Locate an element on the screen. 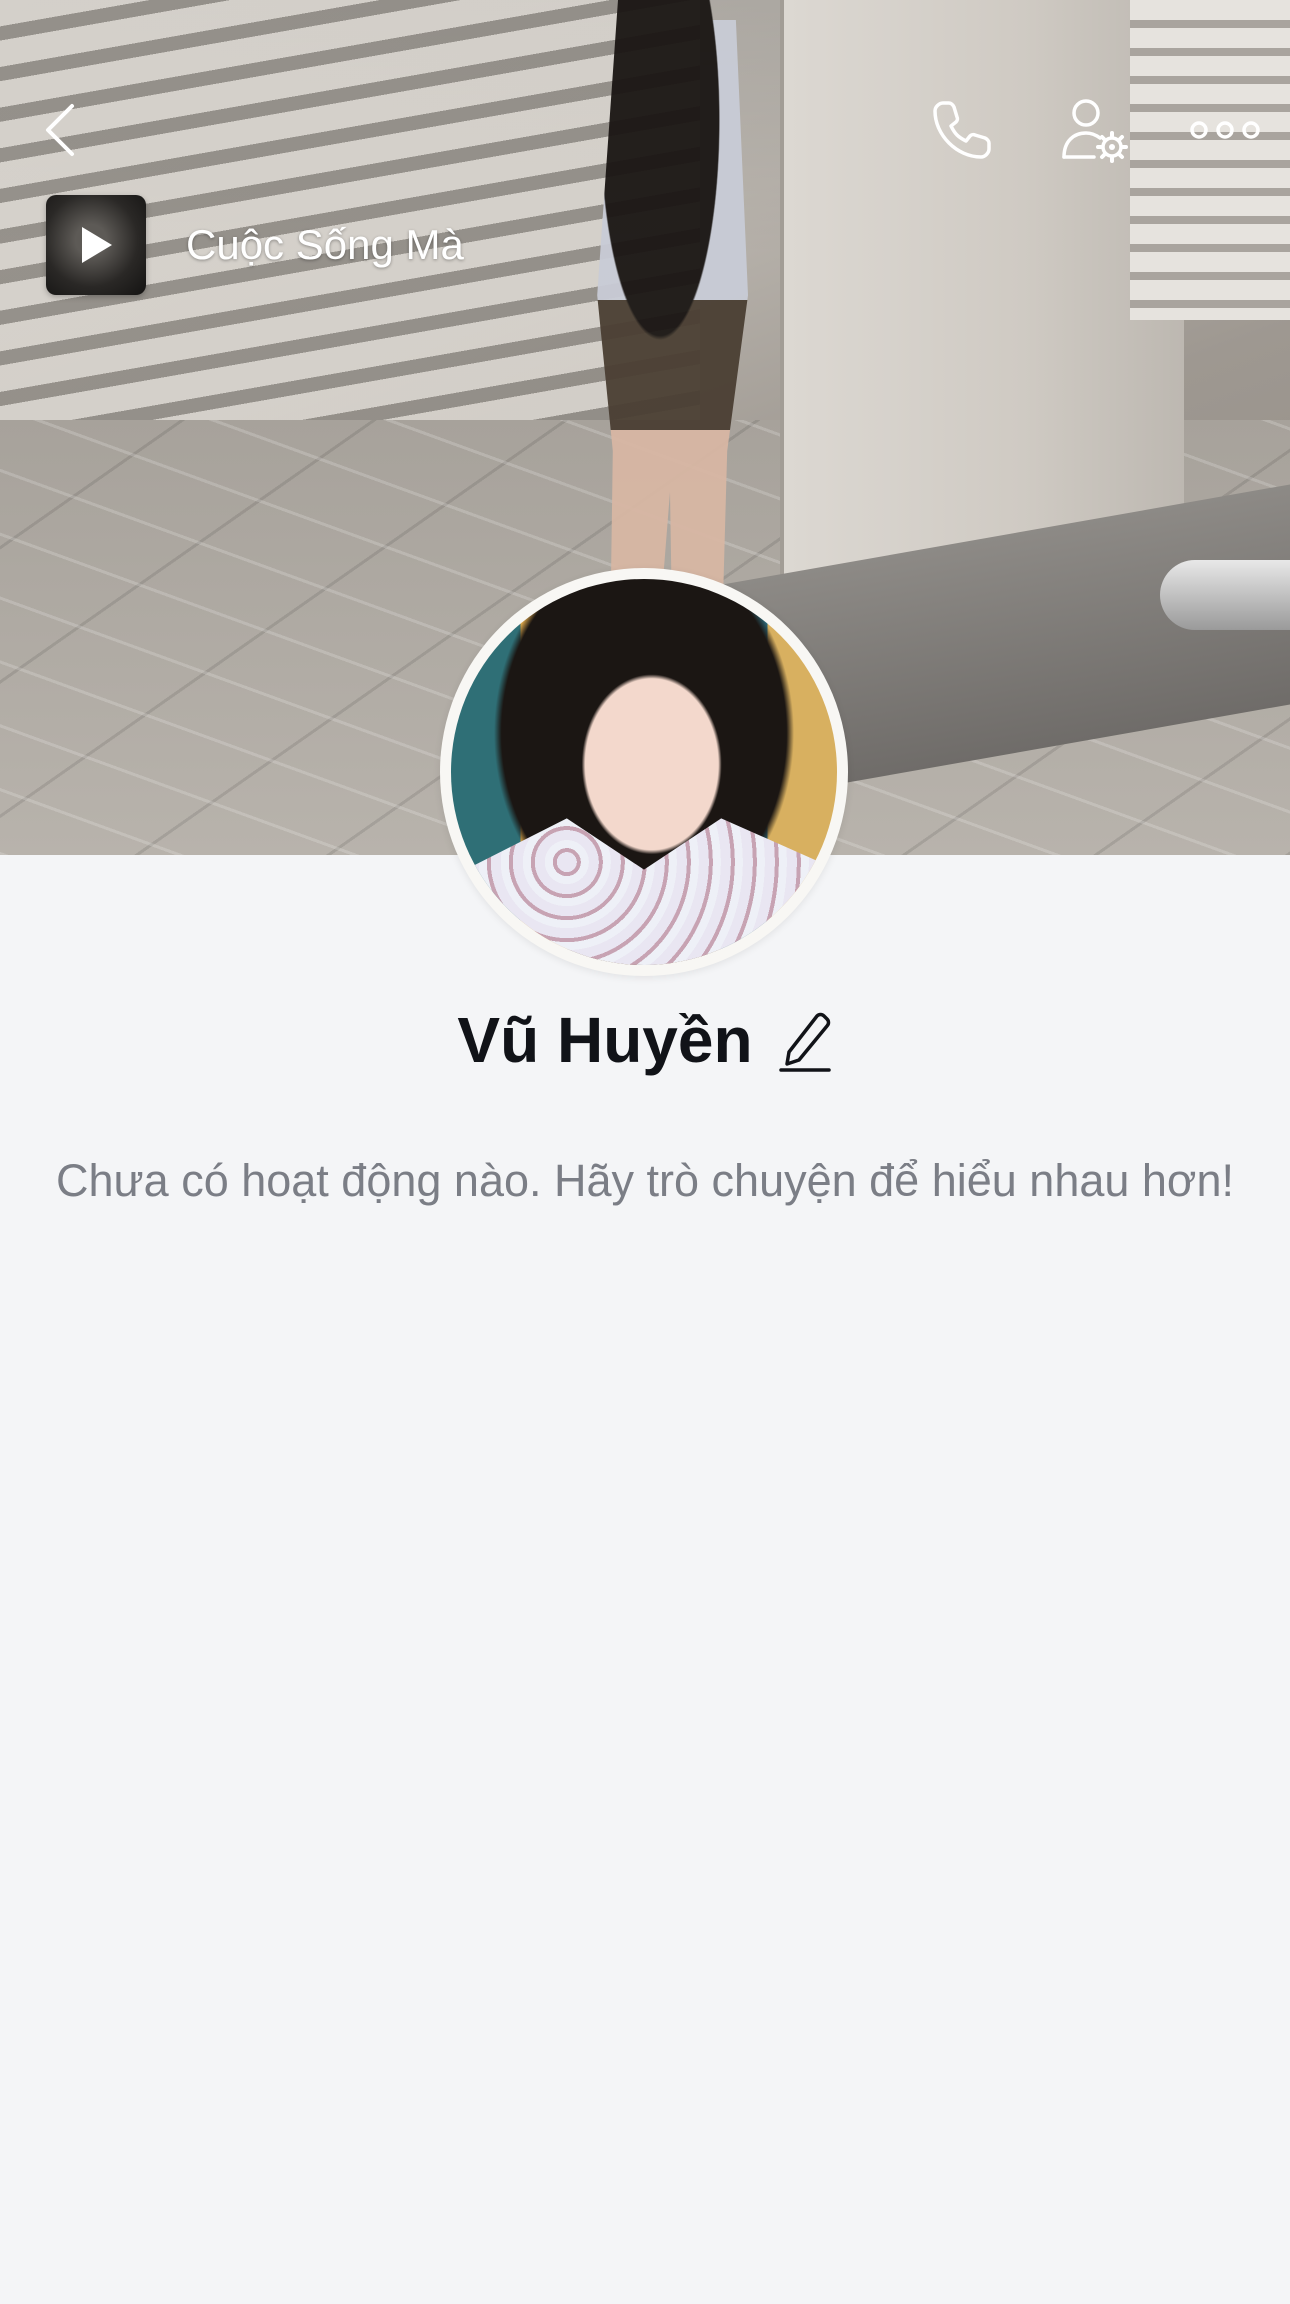 This screenshot has height=2304, width=1290. call-icon is located at coordinates (962, 130).